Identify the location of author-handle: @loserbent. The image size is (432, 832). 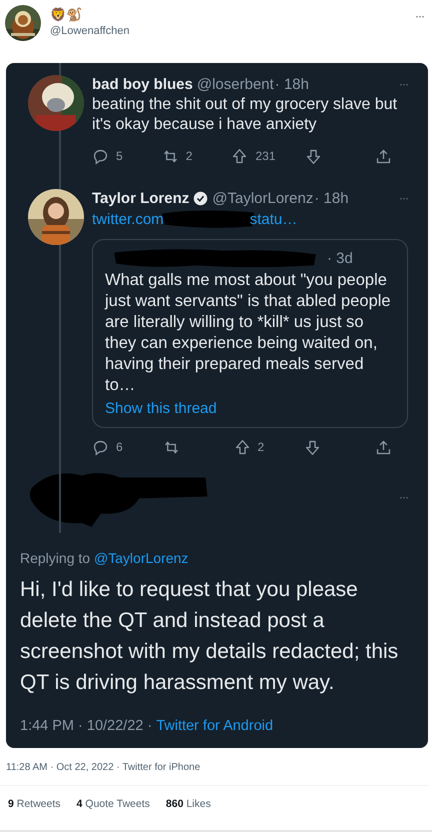
(235, 84).